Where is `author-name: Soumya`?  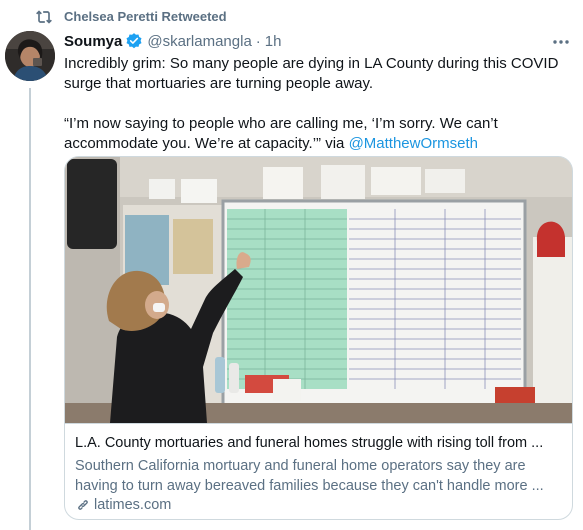 author-name: Soumya is located at coordinates (93, 41).